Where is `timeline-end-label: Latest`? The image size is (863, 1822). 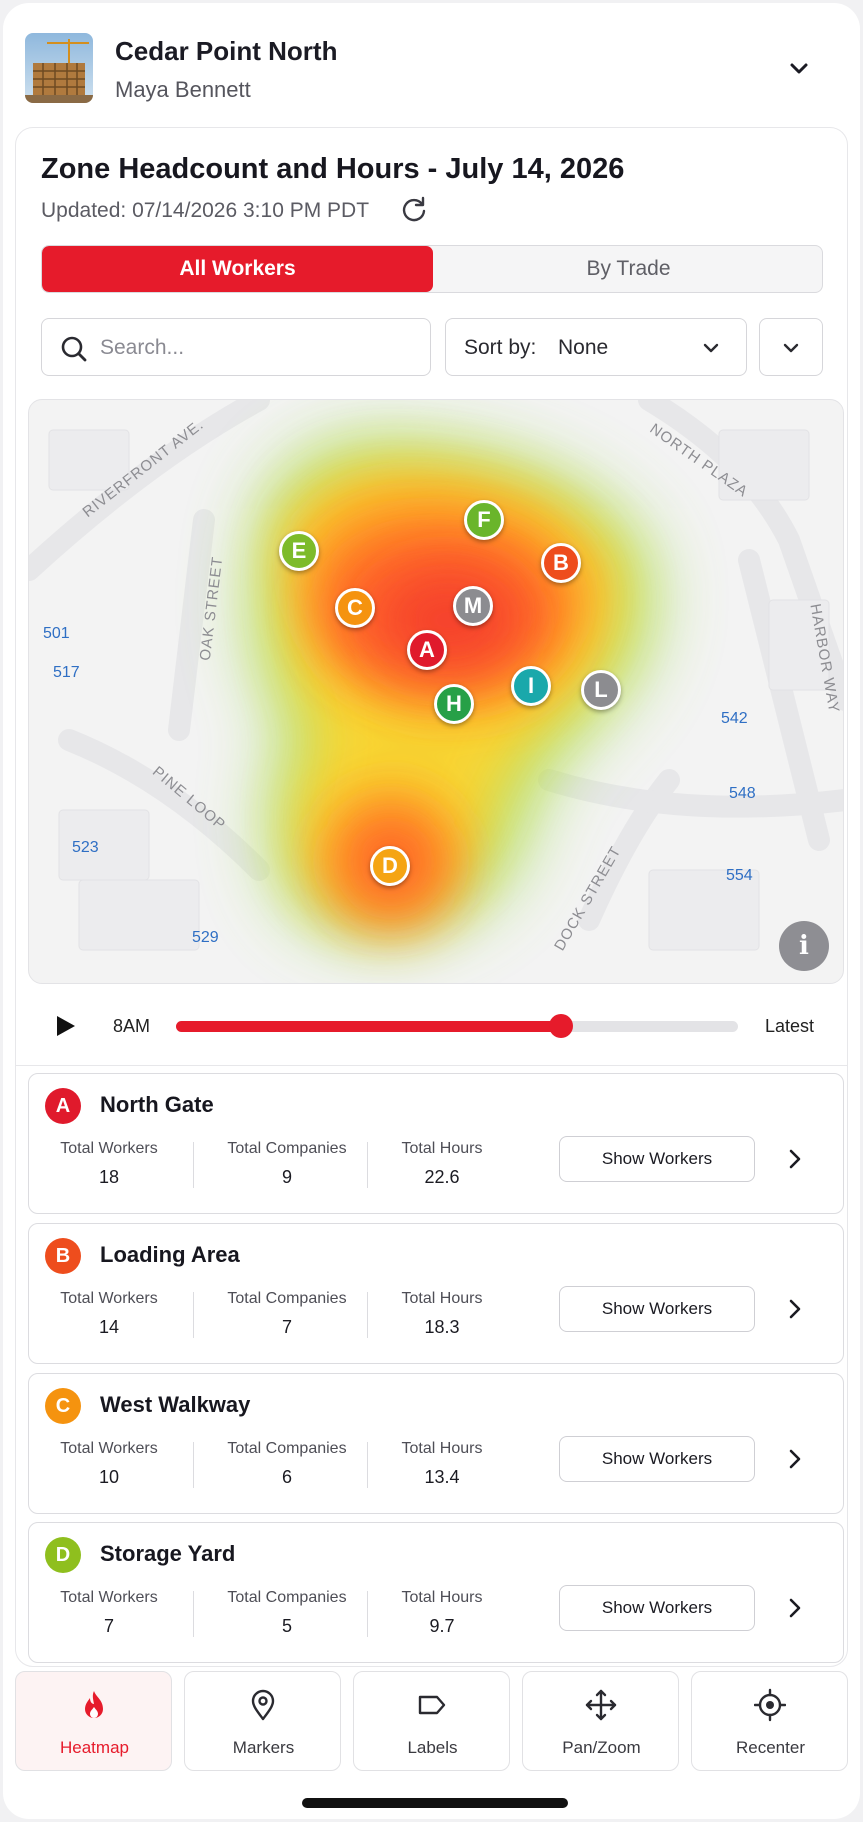 timeline-end-label: Latest is located at coordinates (790, 1026).